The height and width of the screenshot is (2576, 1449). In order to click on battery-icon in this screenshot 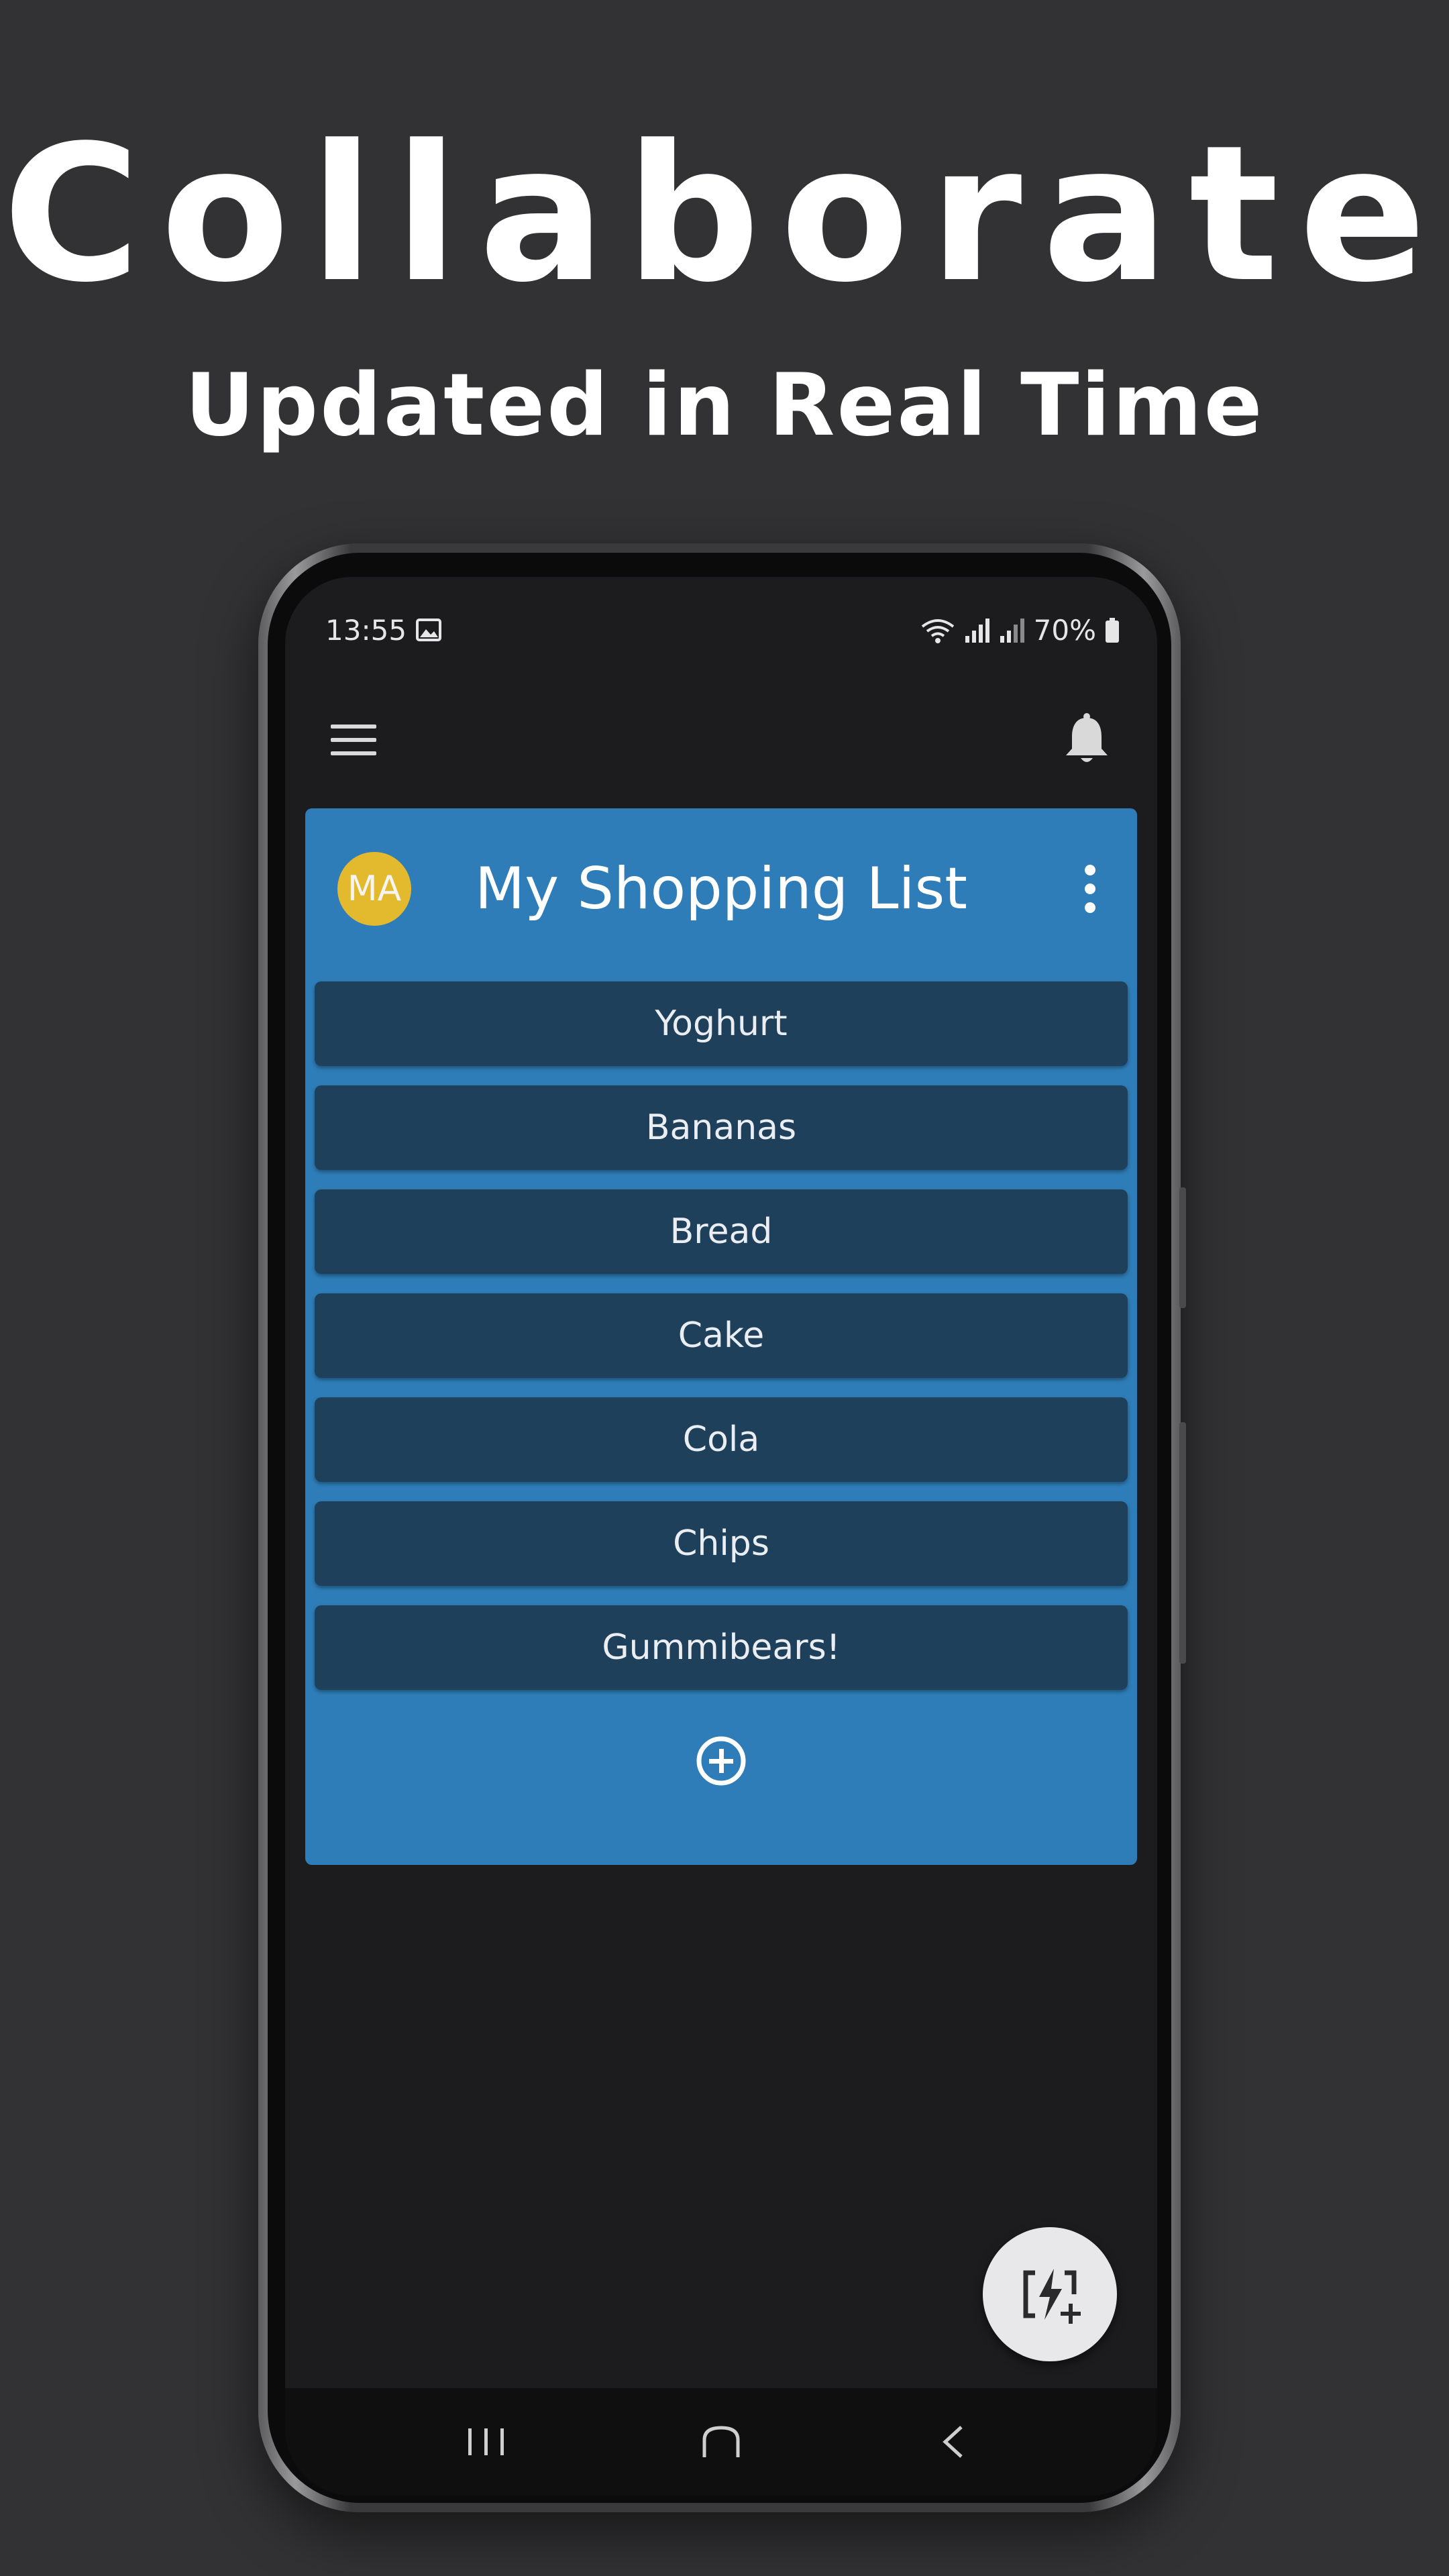, I will do `click(1112, 630)`.